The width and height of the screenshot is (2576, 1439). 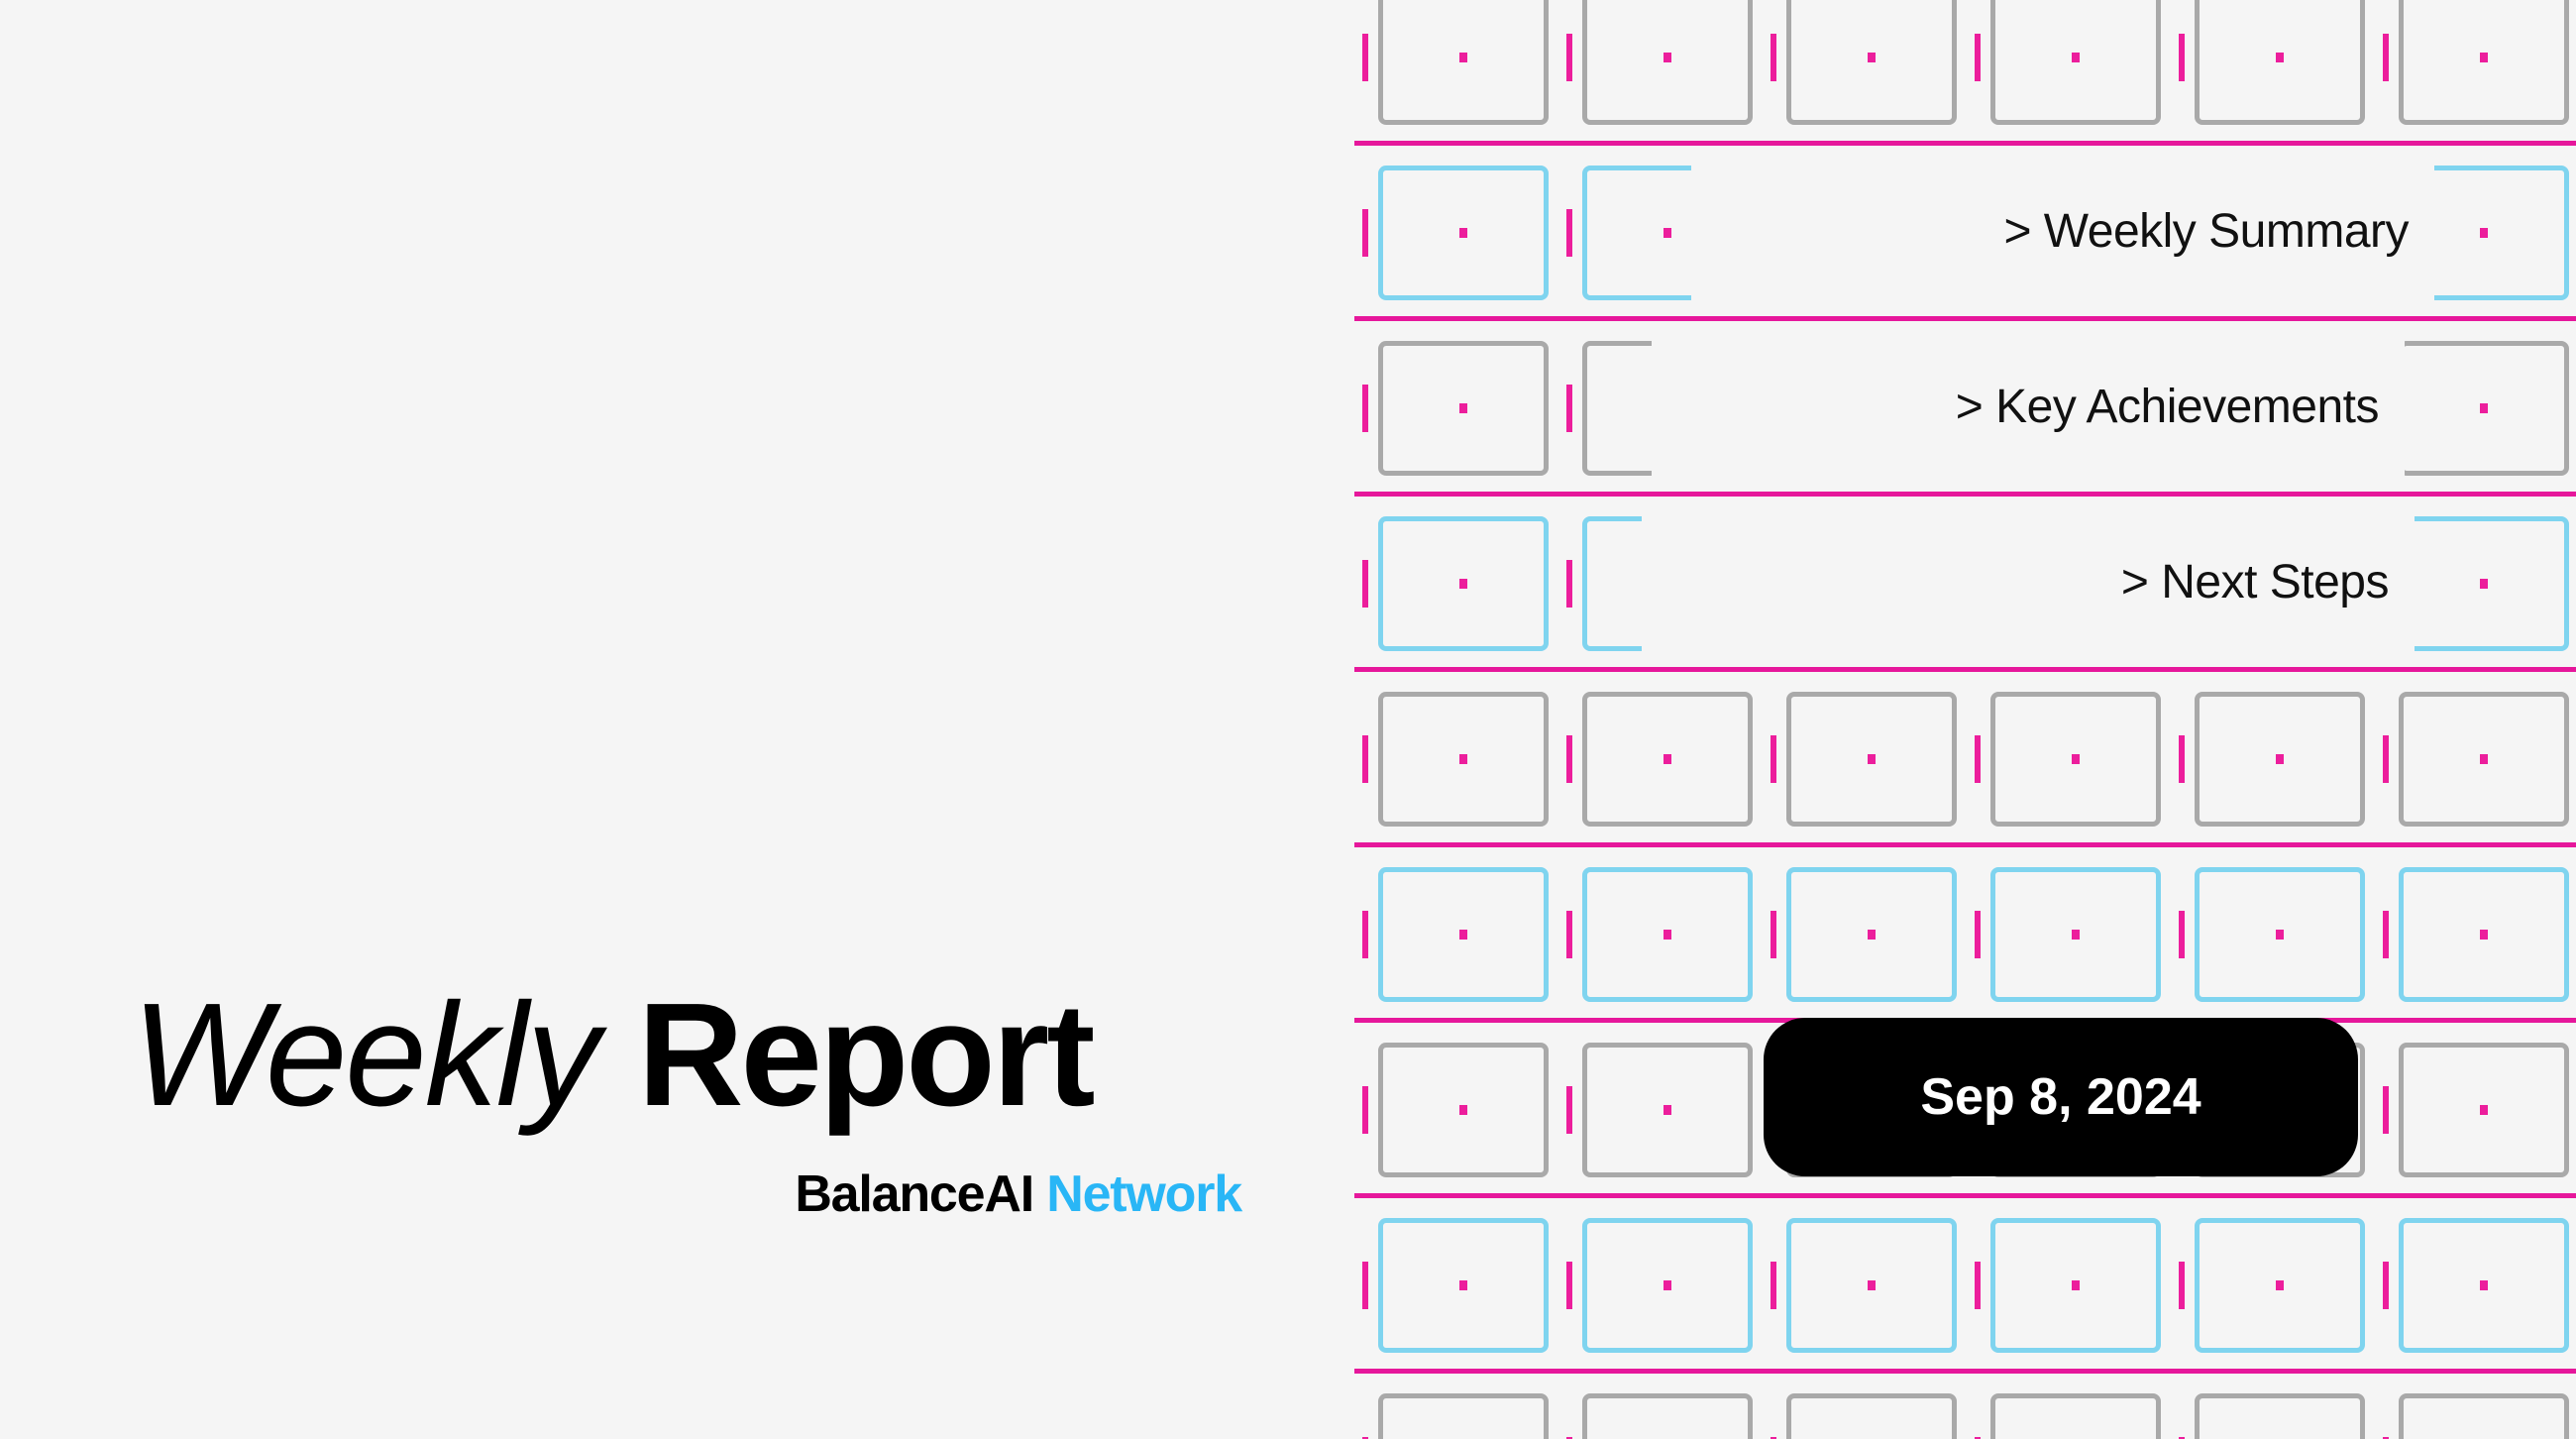 I want to click on section-label-weekly-summary: > Weekly Summary, so click(x=2063, y=231).